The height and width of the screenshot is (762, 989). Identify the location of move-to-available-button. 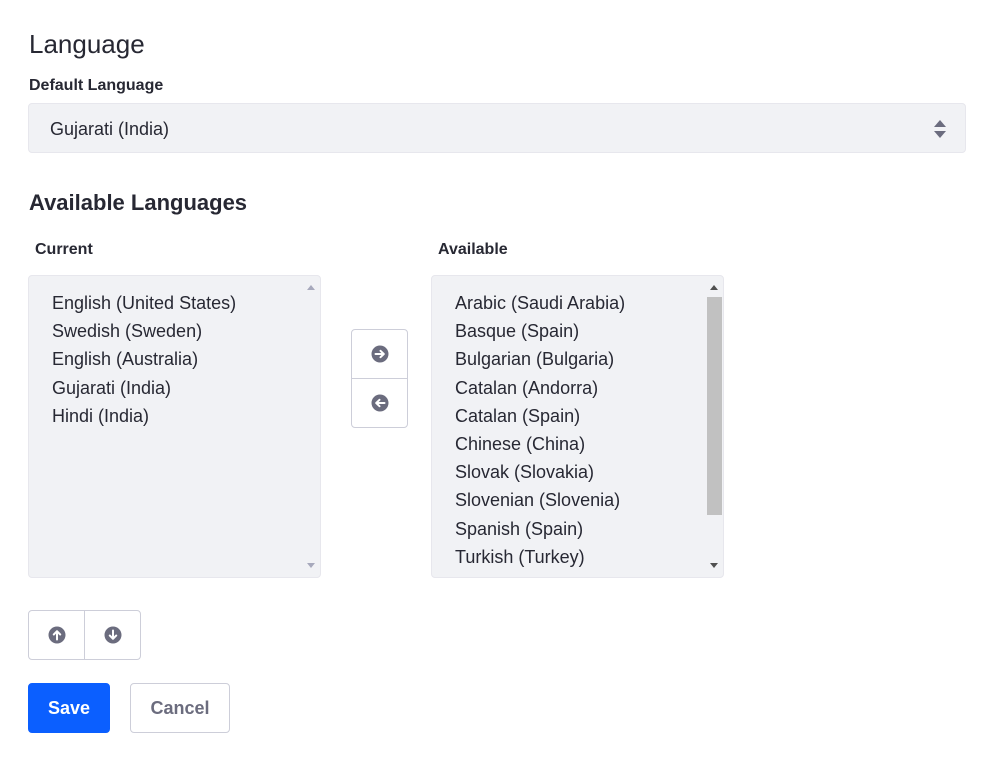
(379, 354).